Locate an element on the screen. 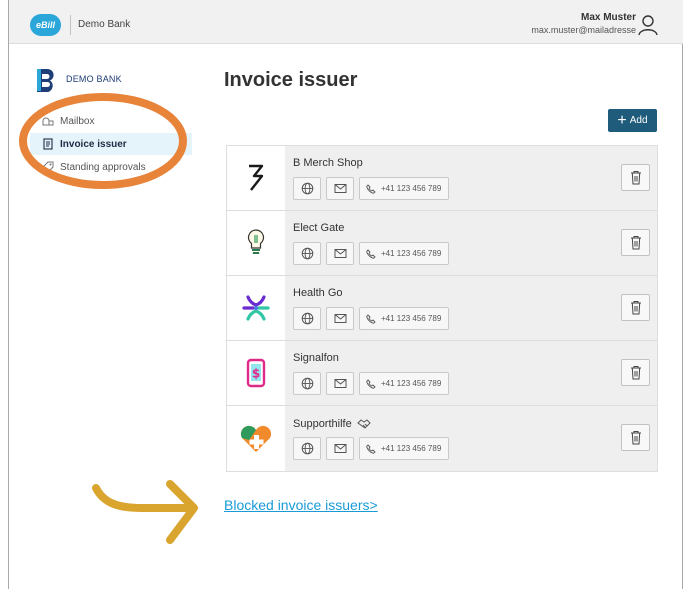 This screenshot has height=589, width=683. issuer-row: Elect Gate +41 123 456 789 is located at coordinates (442, 243).